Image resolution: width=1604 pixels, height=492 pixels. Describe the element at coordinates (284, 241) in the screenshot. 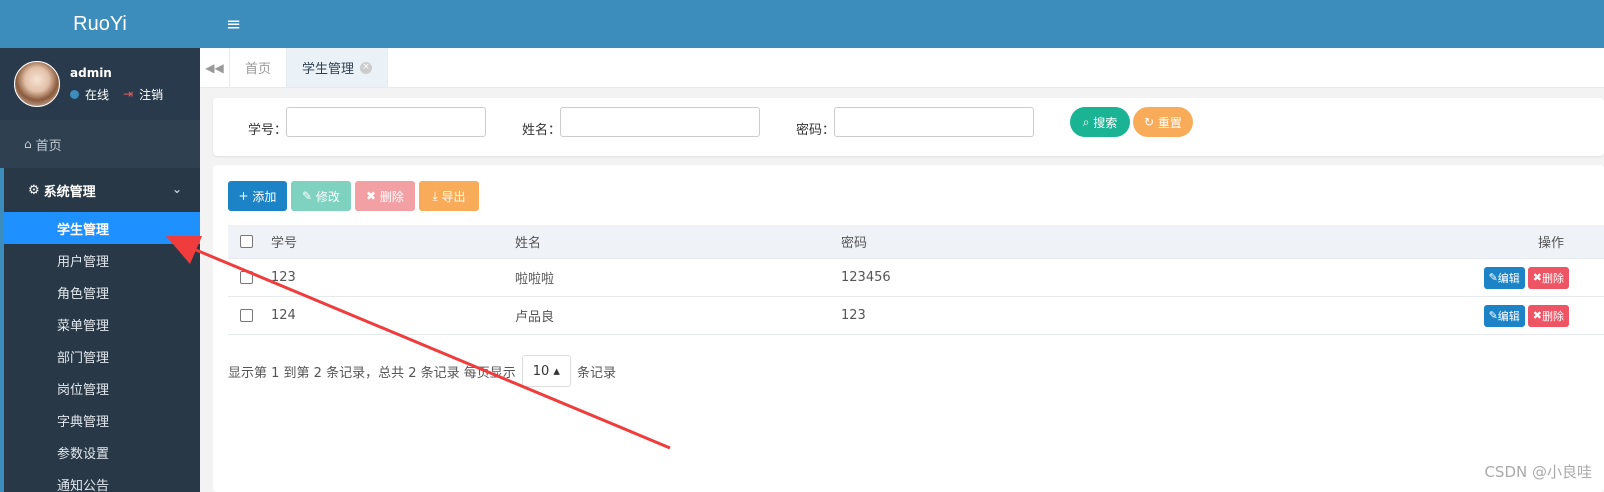

I see `column-header-no: 学号` at that location.